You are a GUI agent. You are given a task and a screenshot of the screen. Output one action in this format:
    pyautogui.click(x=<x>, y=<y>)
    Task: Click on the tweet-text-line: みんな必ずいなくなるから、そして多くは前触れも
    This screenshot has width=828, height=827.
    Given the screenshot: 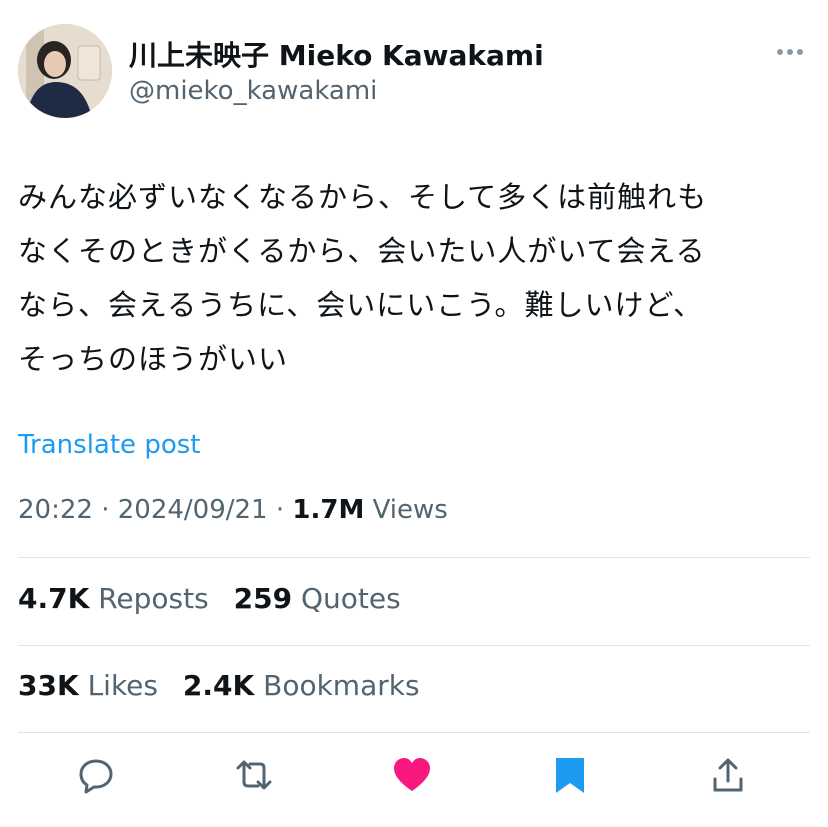 What is the action you would take?
    pyautogui.click(x=363, y=197)
    